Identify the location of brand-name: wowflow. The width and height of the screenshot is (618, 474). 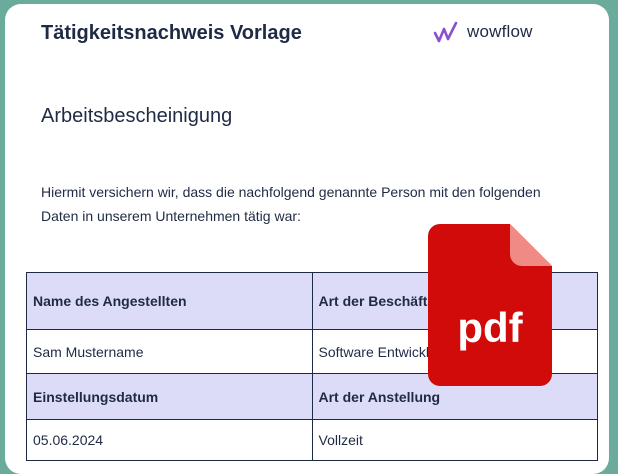
(500, 31).